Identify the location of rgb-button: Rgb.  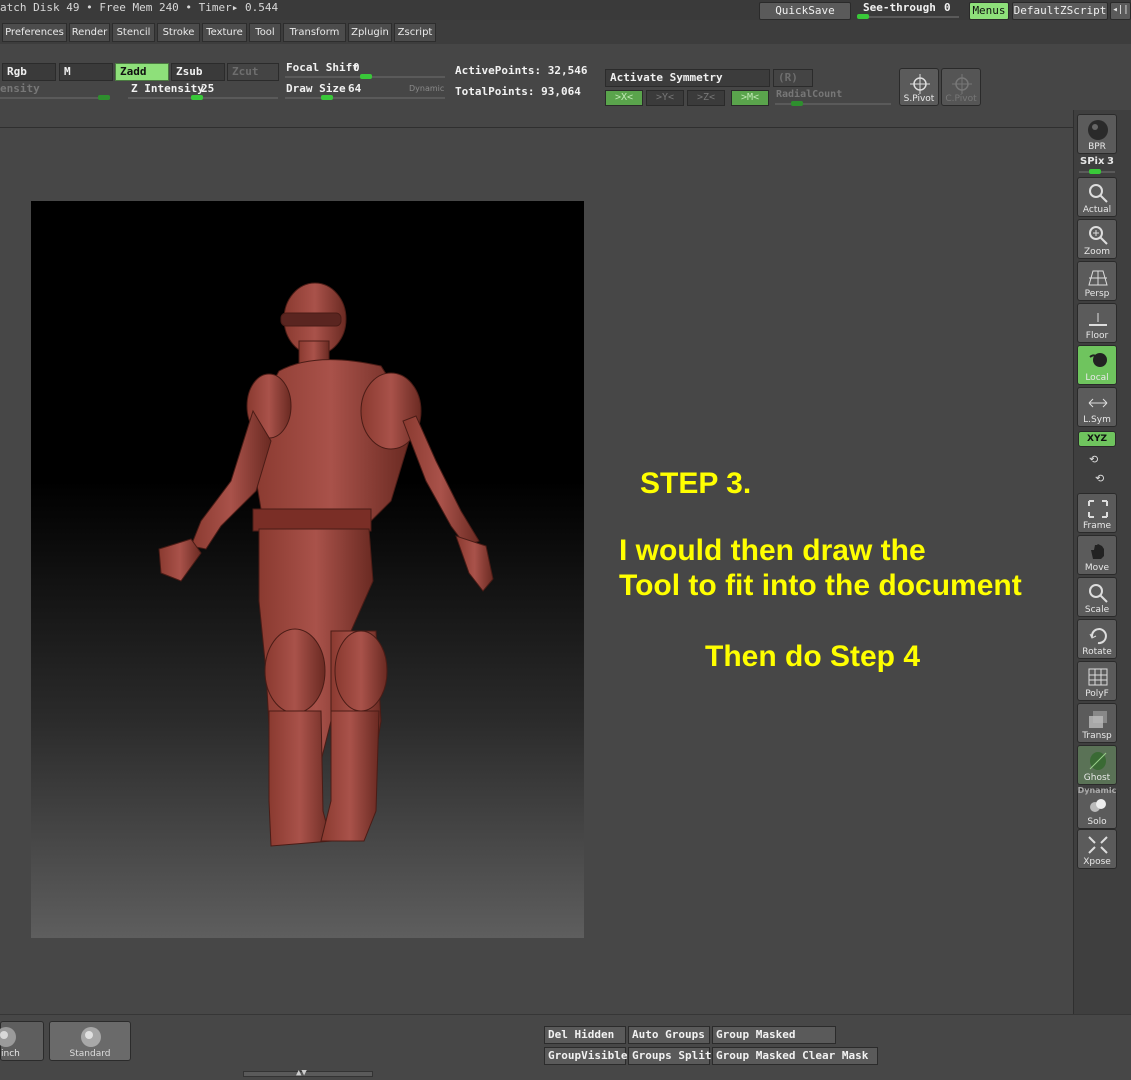
(29, 72).